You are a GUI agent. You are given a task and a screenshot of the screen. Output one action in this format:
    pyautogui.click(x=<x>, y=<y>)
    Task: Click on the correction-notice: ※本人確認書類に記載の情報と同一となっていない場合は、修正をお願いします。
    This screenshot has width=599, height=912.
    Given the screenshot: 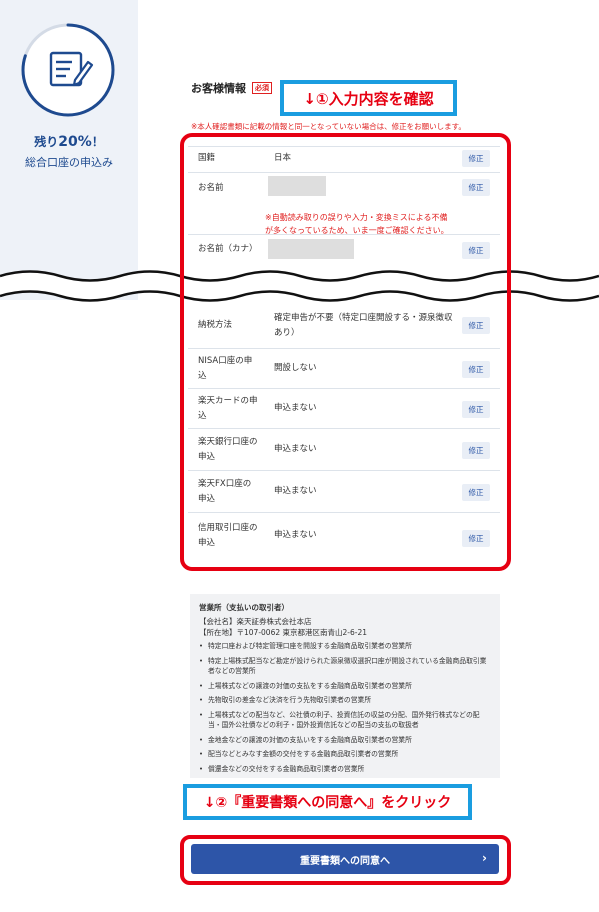 What is the action you would take?
    pyautogui.click(x=328, y=126)
    